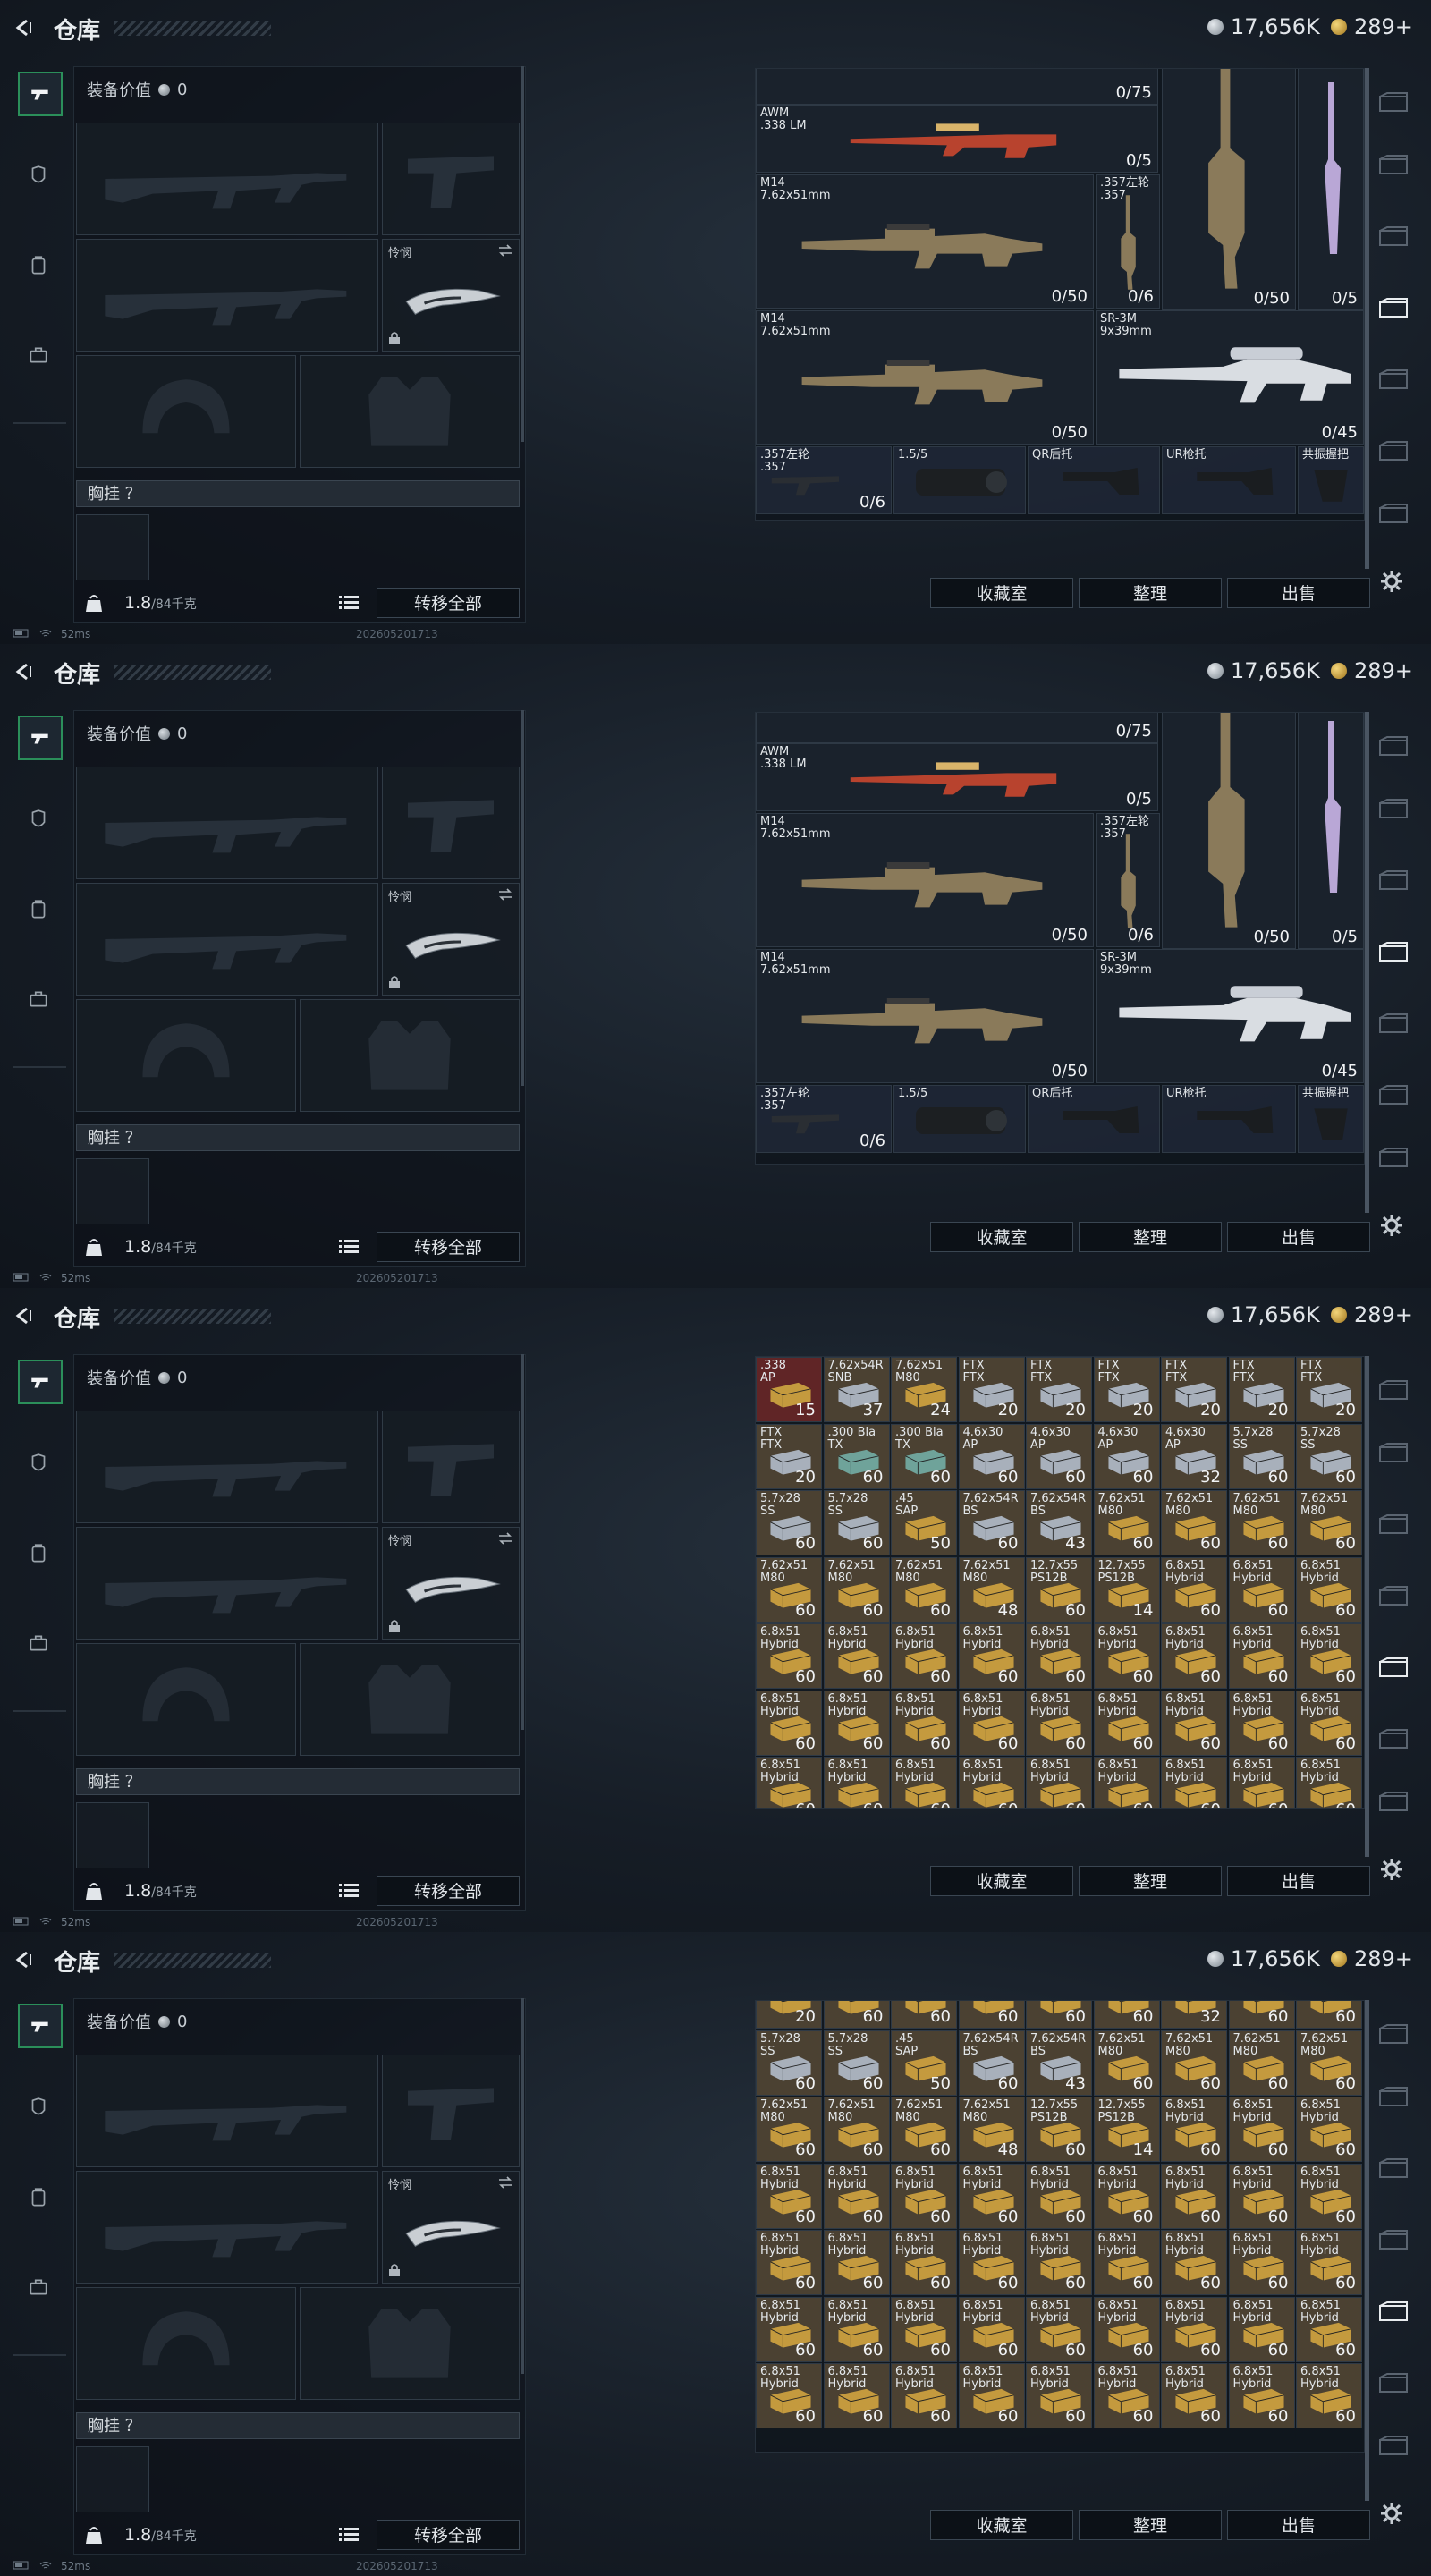 The image size is (1431, 2576). I want to click on ammo-item: 32, so click(1194, 2015).